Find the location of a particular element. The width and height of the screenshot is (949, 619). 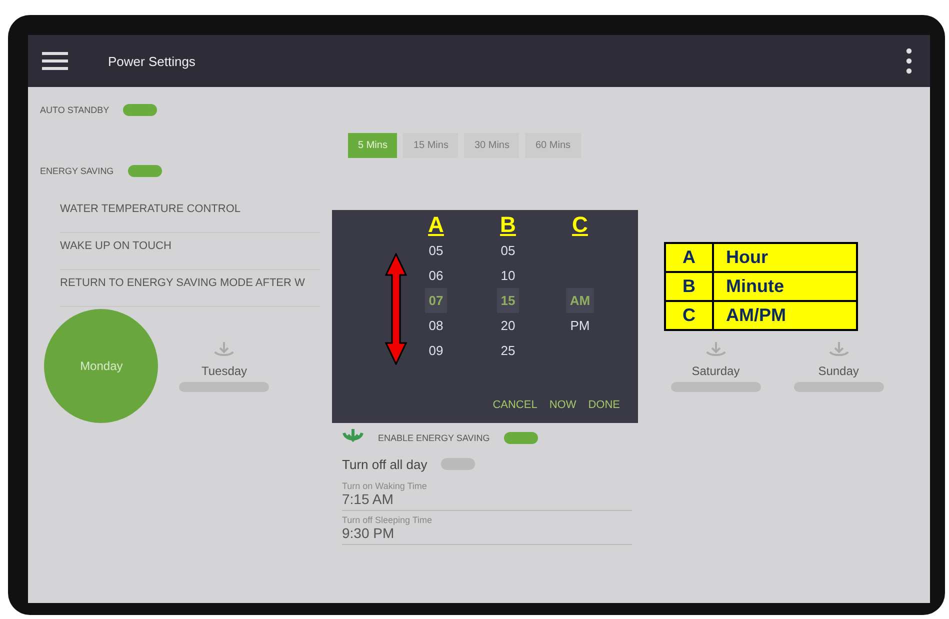

setting-label: ENABLE ENERGY SAVING is located at coordinates (434, 438).